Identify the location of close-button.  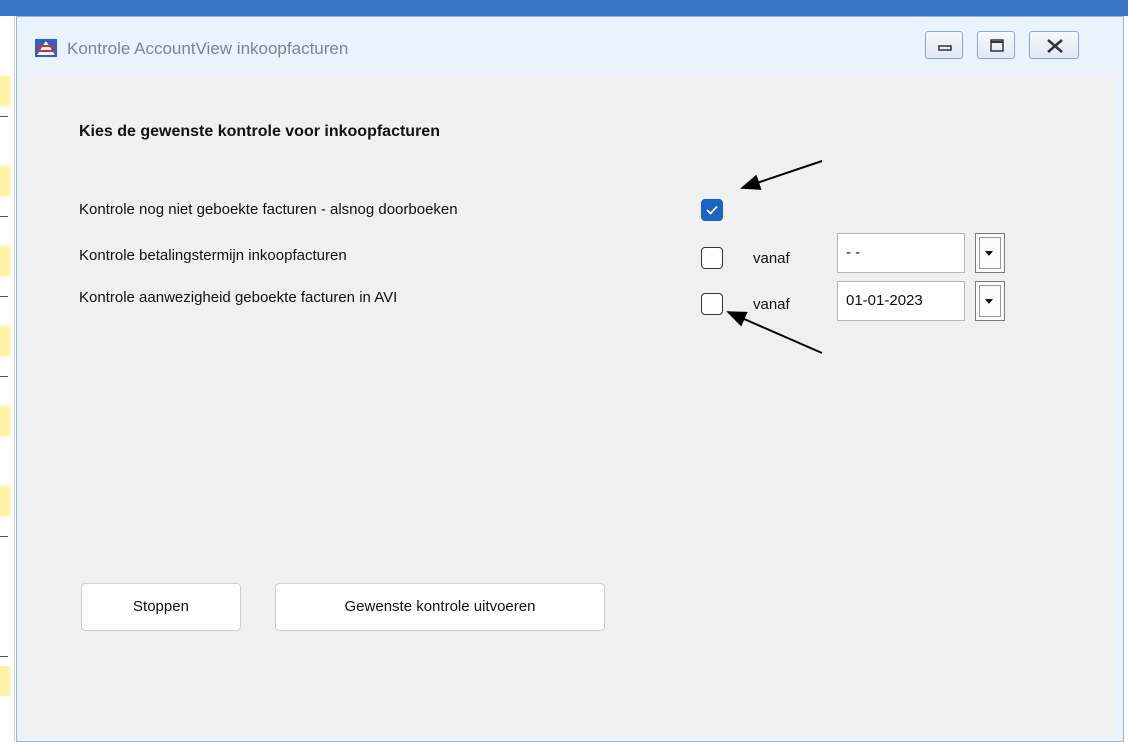
(1054, 45).